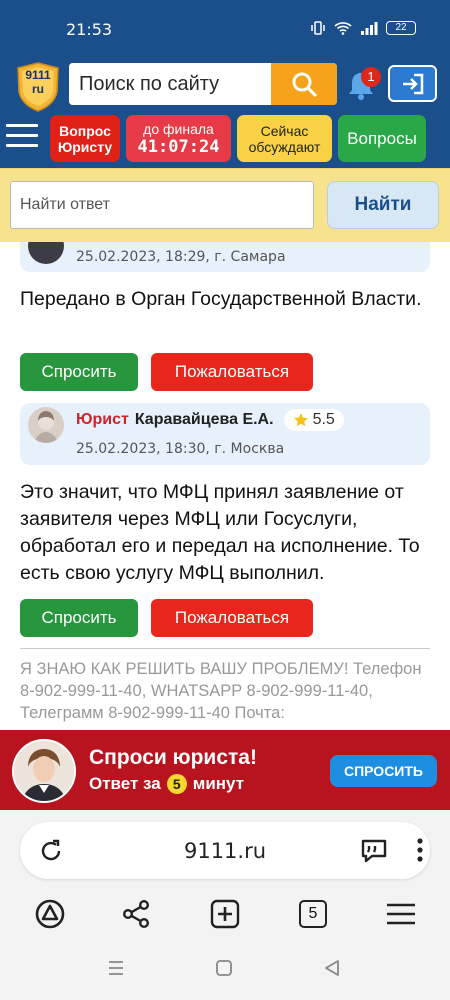 The width and height of the screenshot is (450, 1000). I want to click on browser-toolbar: 9111.ru 5, so click(225, 875).